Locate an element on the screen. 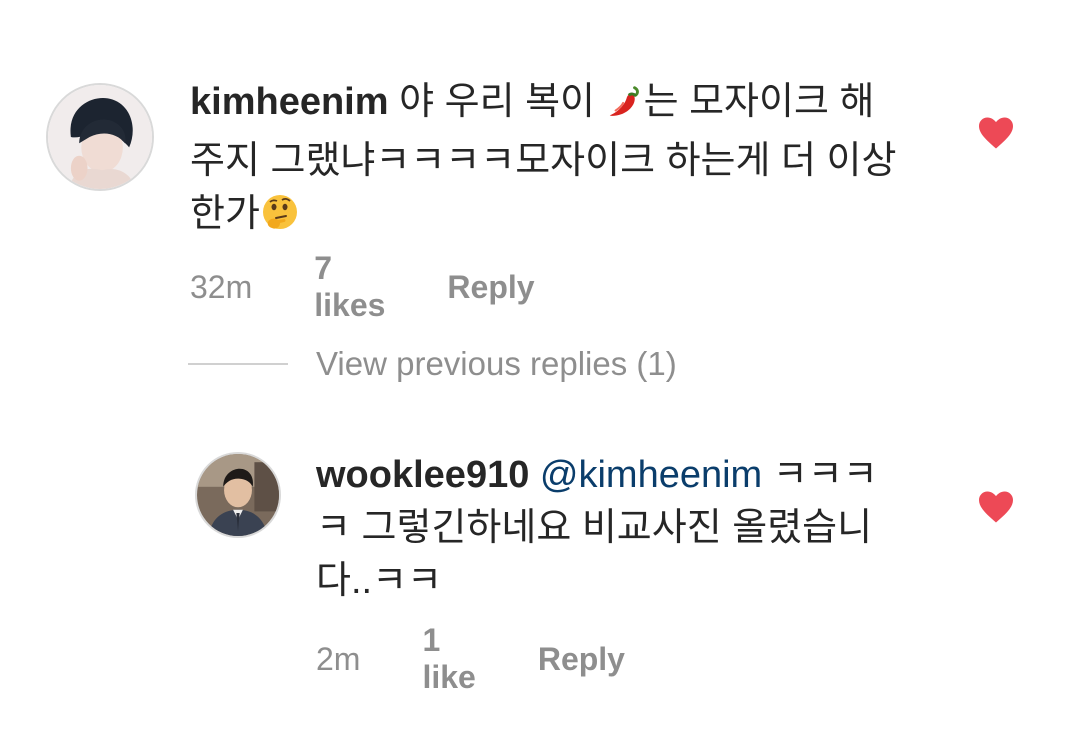  comment-text: 야 우리 복이 is located at coordinates (497, 102).